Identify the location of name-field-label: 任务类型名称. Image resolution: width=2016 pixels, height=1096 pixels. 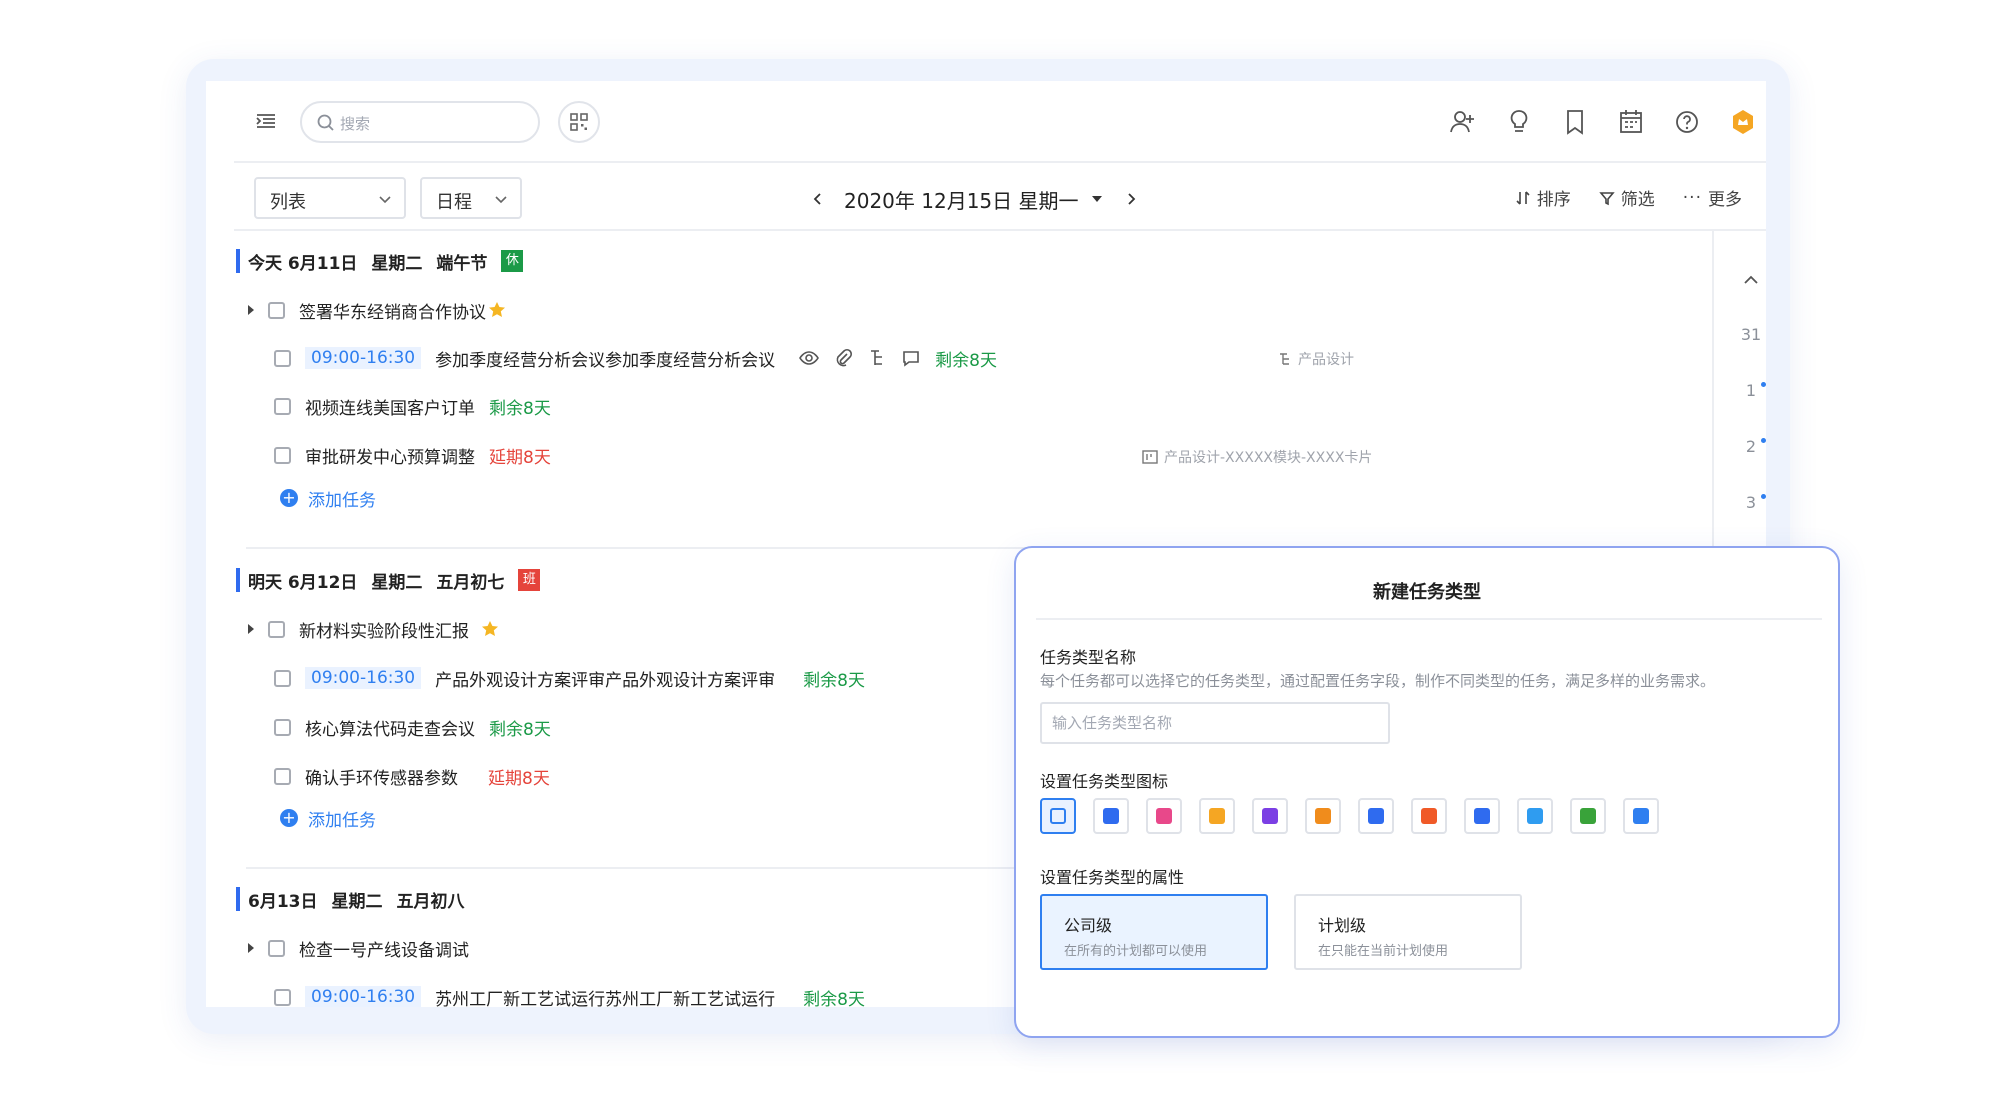
(1088, 657).